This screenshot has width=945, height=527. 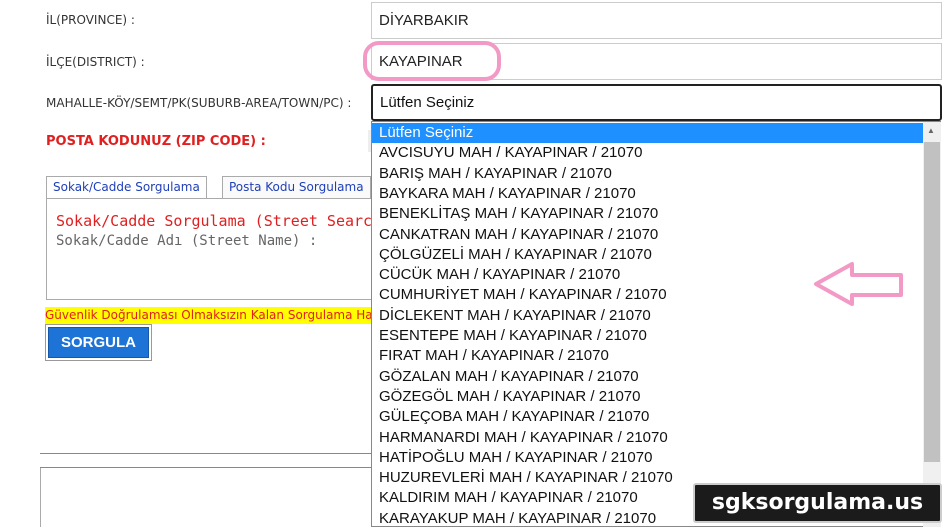 What do you see at coordinates (648, 336) in the screenshot?
I see `dropdown-option: ESENTEPE MAH / KAYAPINAR / 21070` at bounding box center [648, 336].